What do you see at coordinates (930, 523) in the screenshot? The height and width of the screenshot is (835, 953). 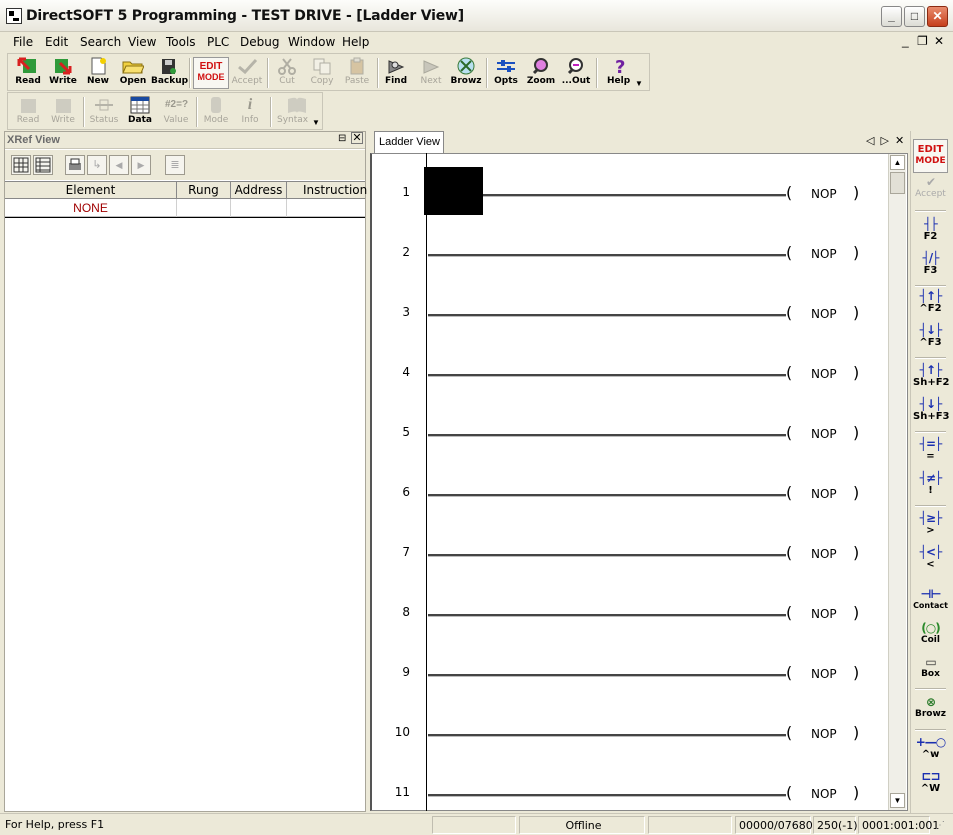 I see `palette-contact-9-button: ┤≥├ >` at bounding box center [930, 523].